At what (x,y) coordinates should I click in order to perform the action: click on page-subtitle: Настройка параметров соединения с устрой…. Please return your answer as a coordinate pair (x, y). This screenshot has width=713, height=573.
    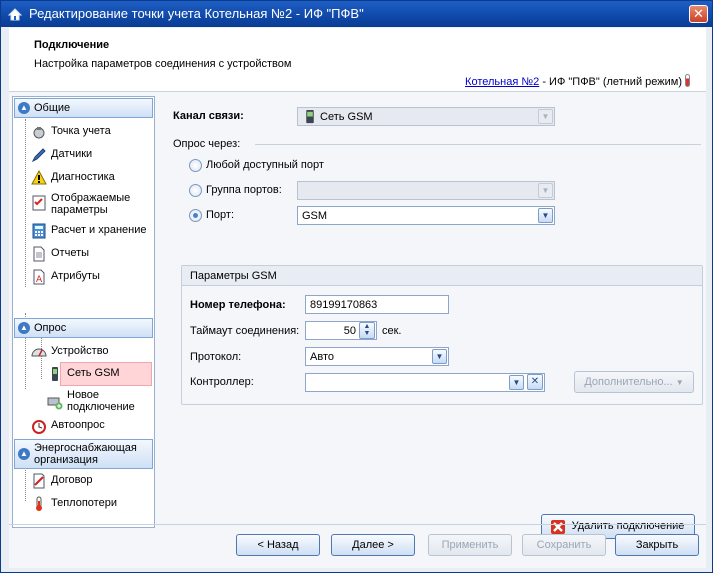
    Looking at the image, I should click on (163, 64).